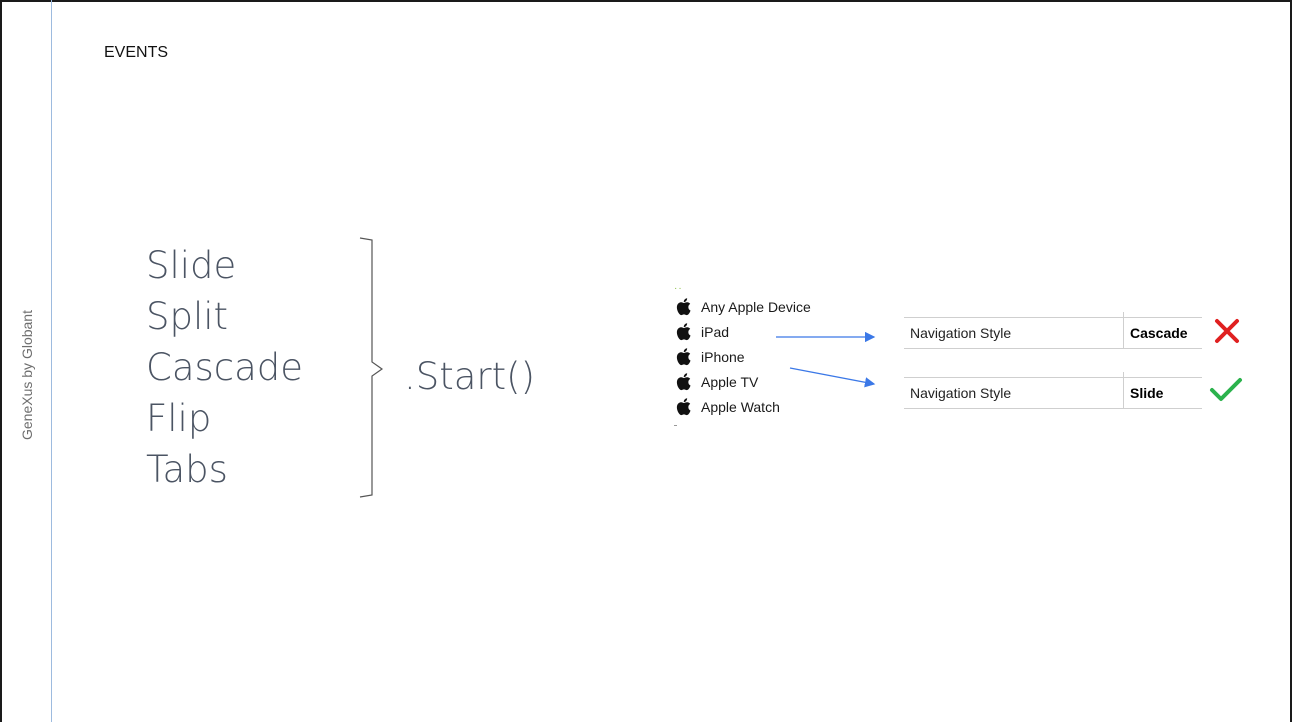  I want to click on style-item-slide: Slide, so click(191, 265).